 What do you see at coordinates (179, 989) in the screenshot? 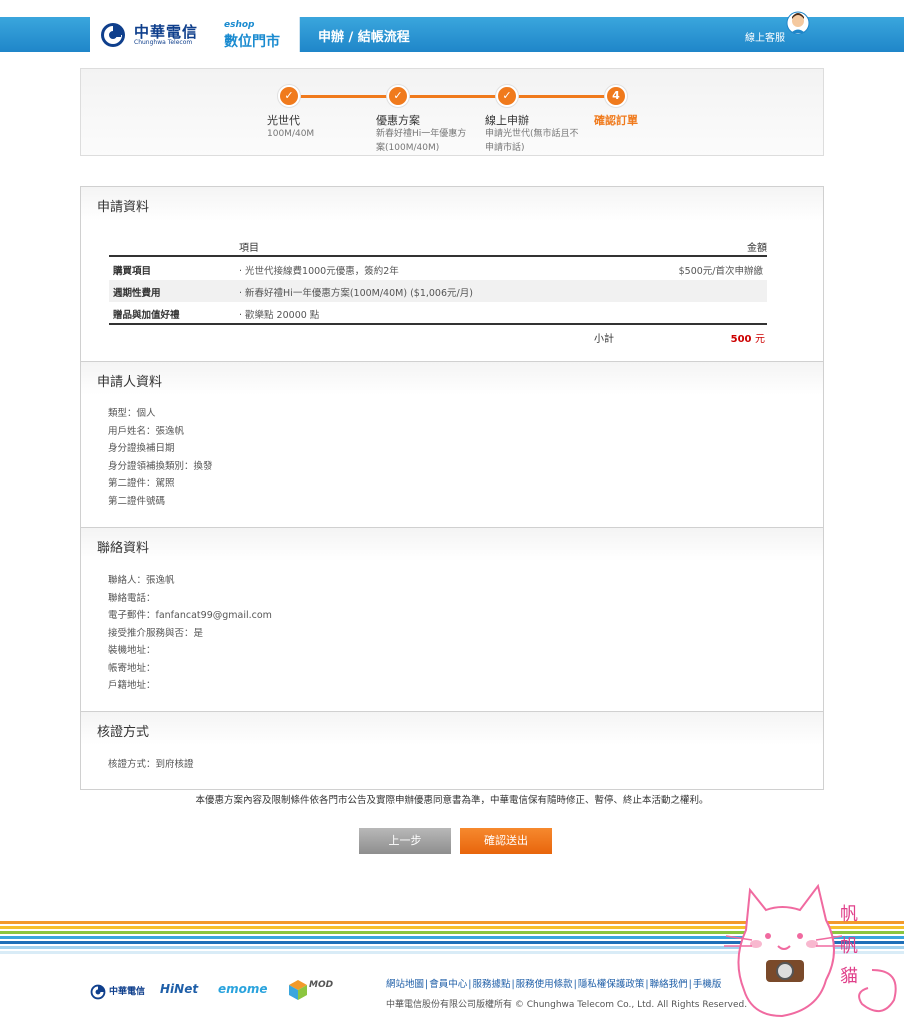
I see `footer-logo-hinet: HiNet` at bounding box center [179, 989].